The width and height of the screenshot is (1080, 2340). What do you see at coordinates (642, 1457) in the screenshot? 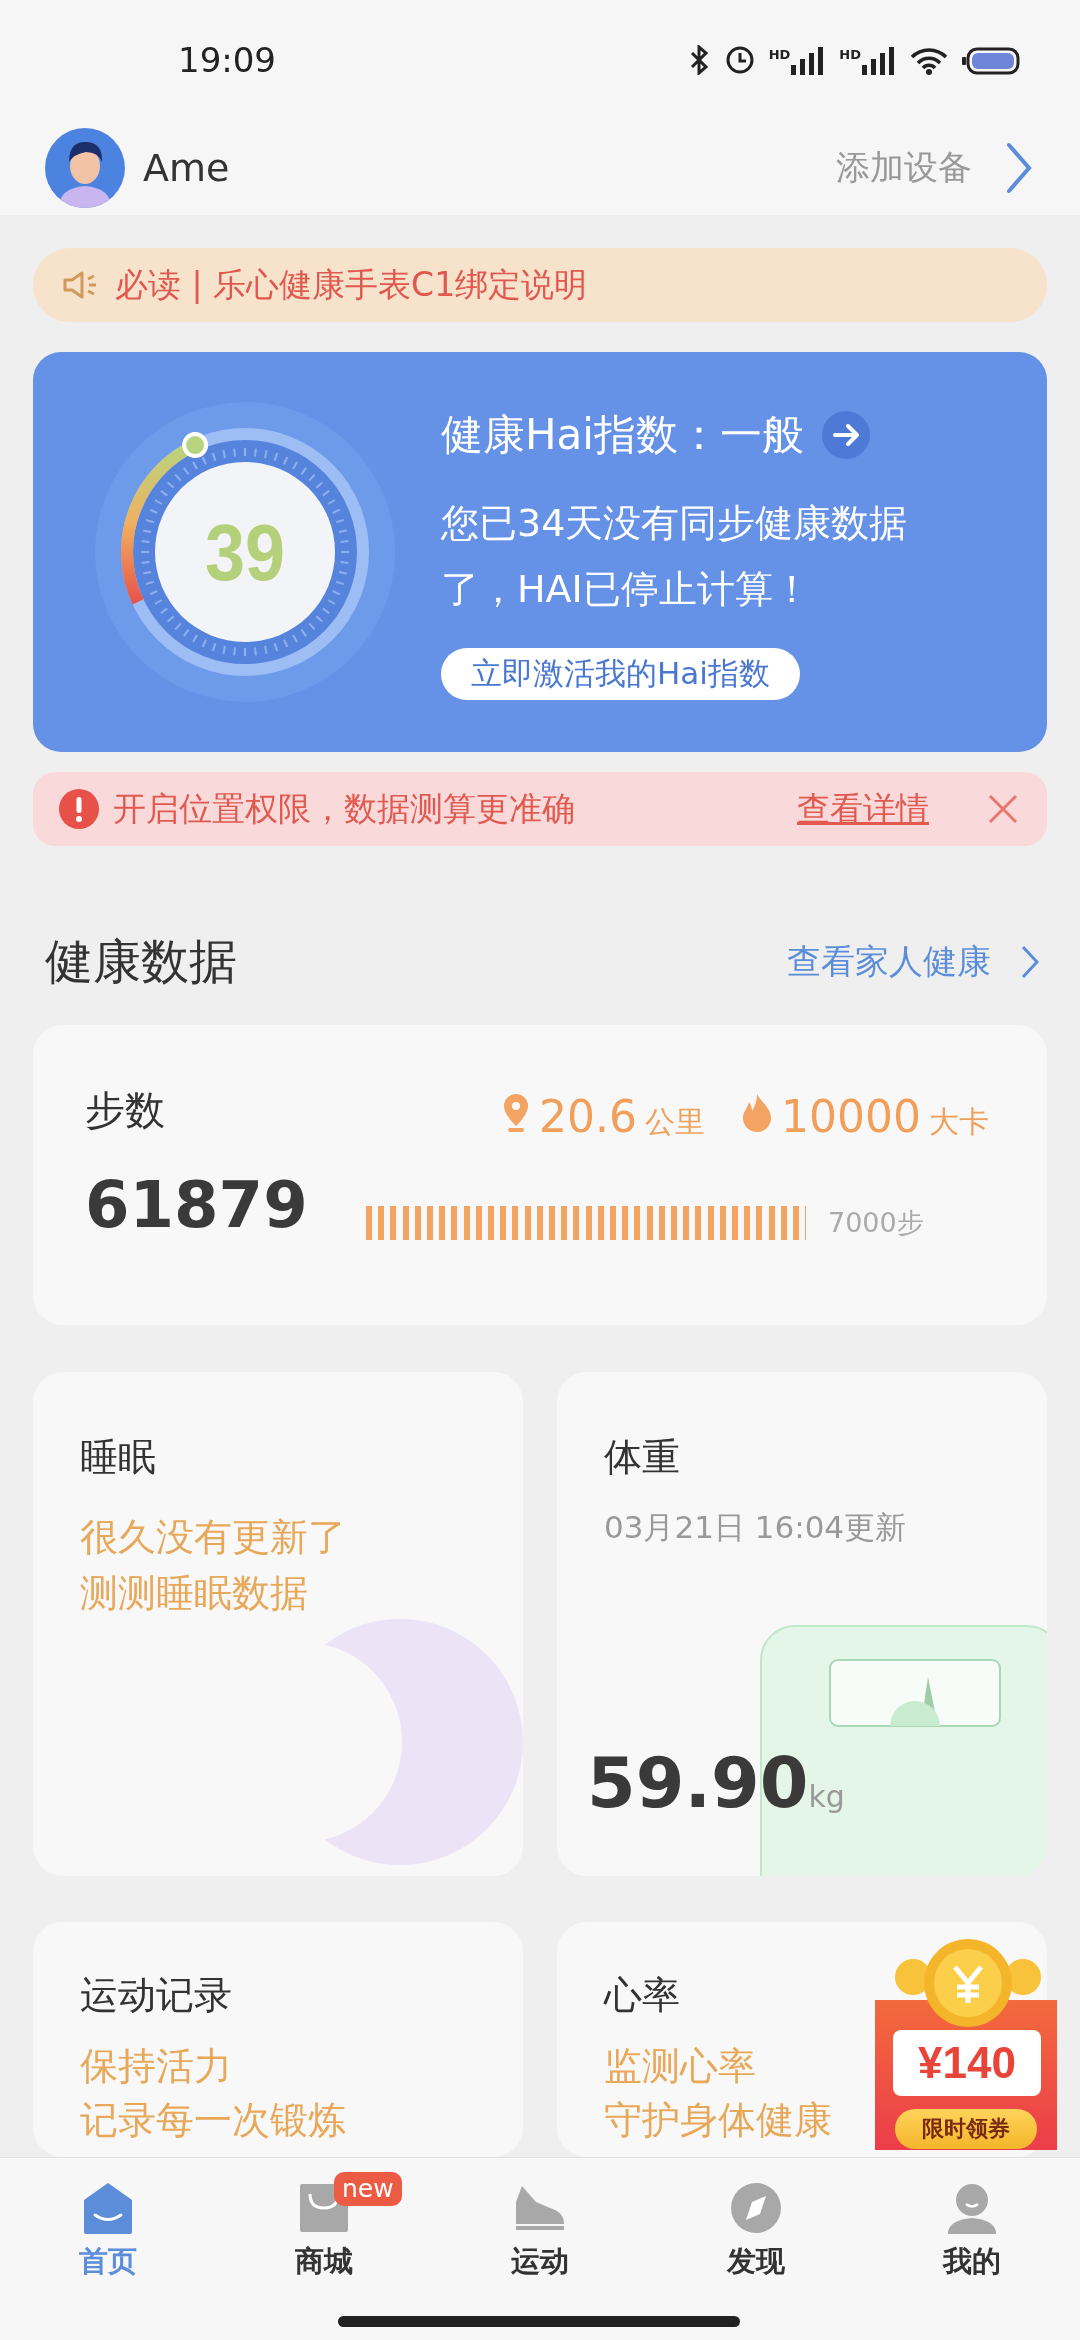
I see `card-title: 体重` at bounding box center [642, 1457].